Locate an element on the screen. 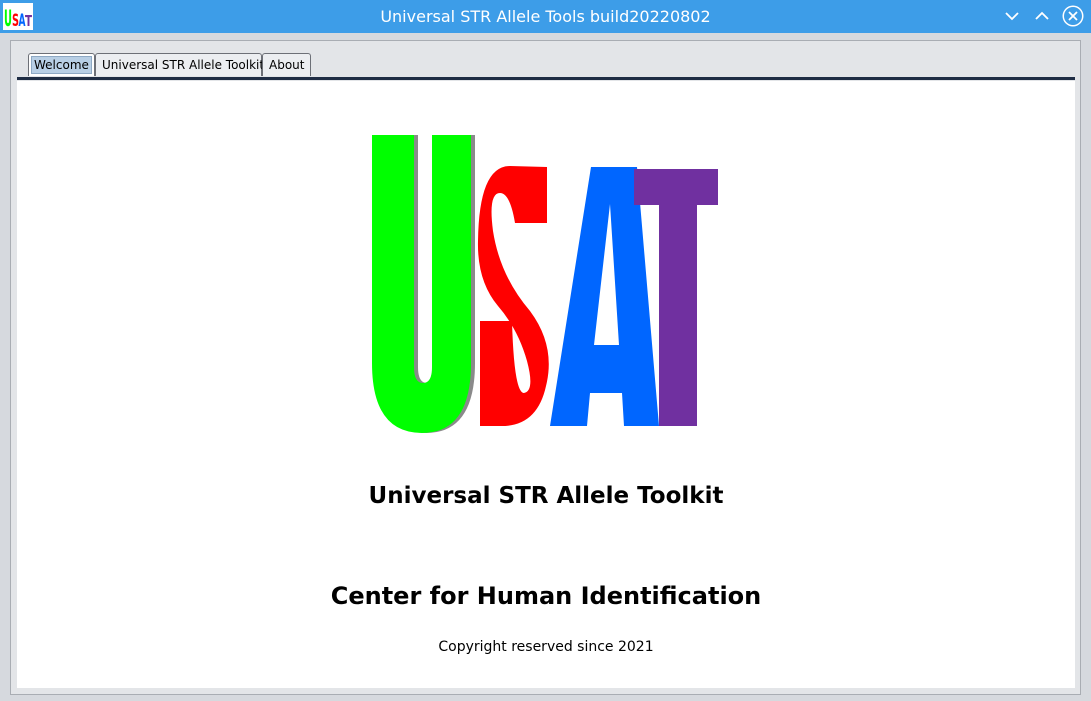 This screenshot has width=1091, height=701. tab-welcome: Welcome is located at coordinates (61, 64).